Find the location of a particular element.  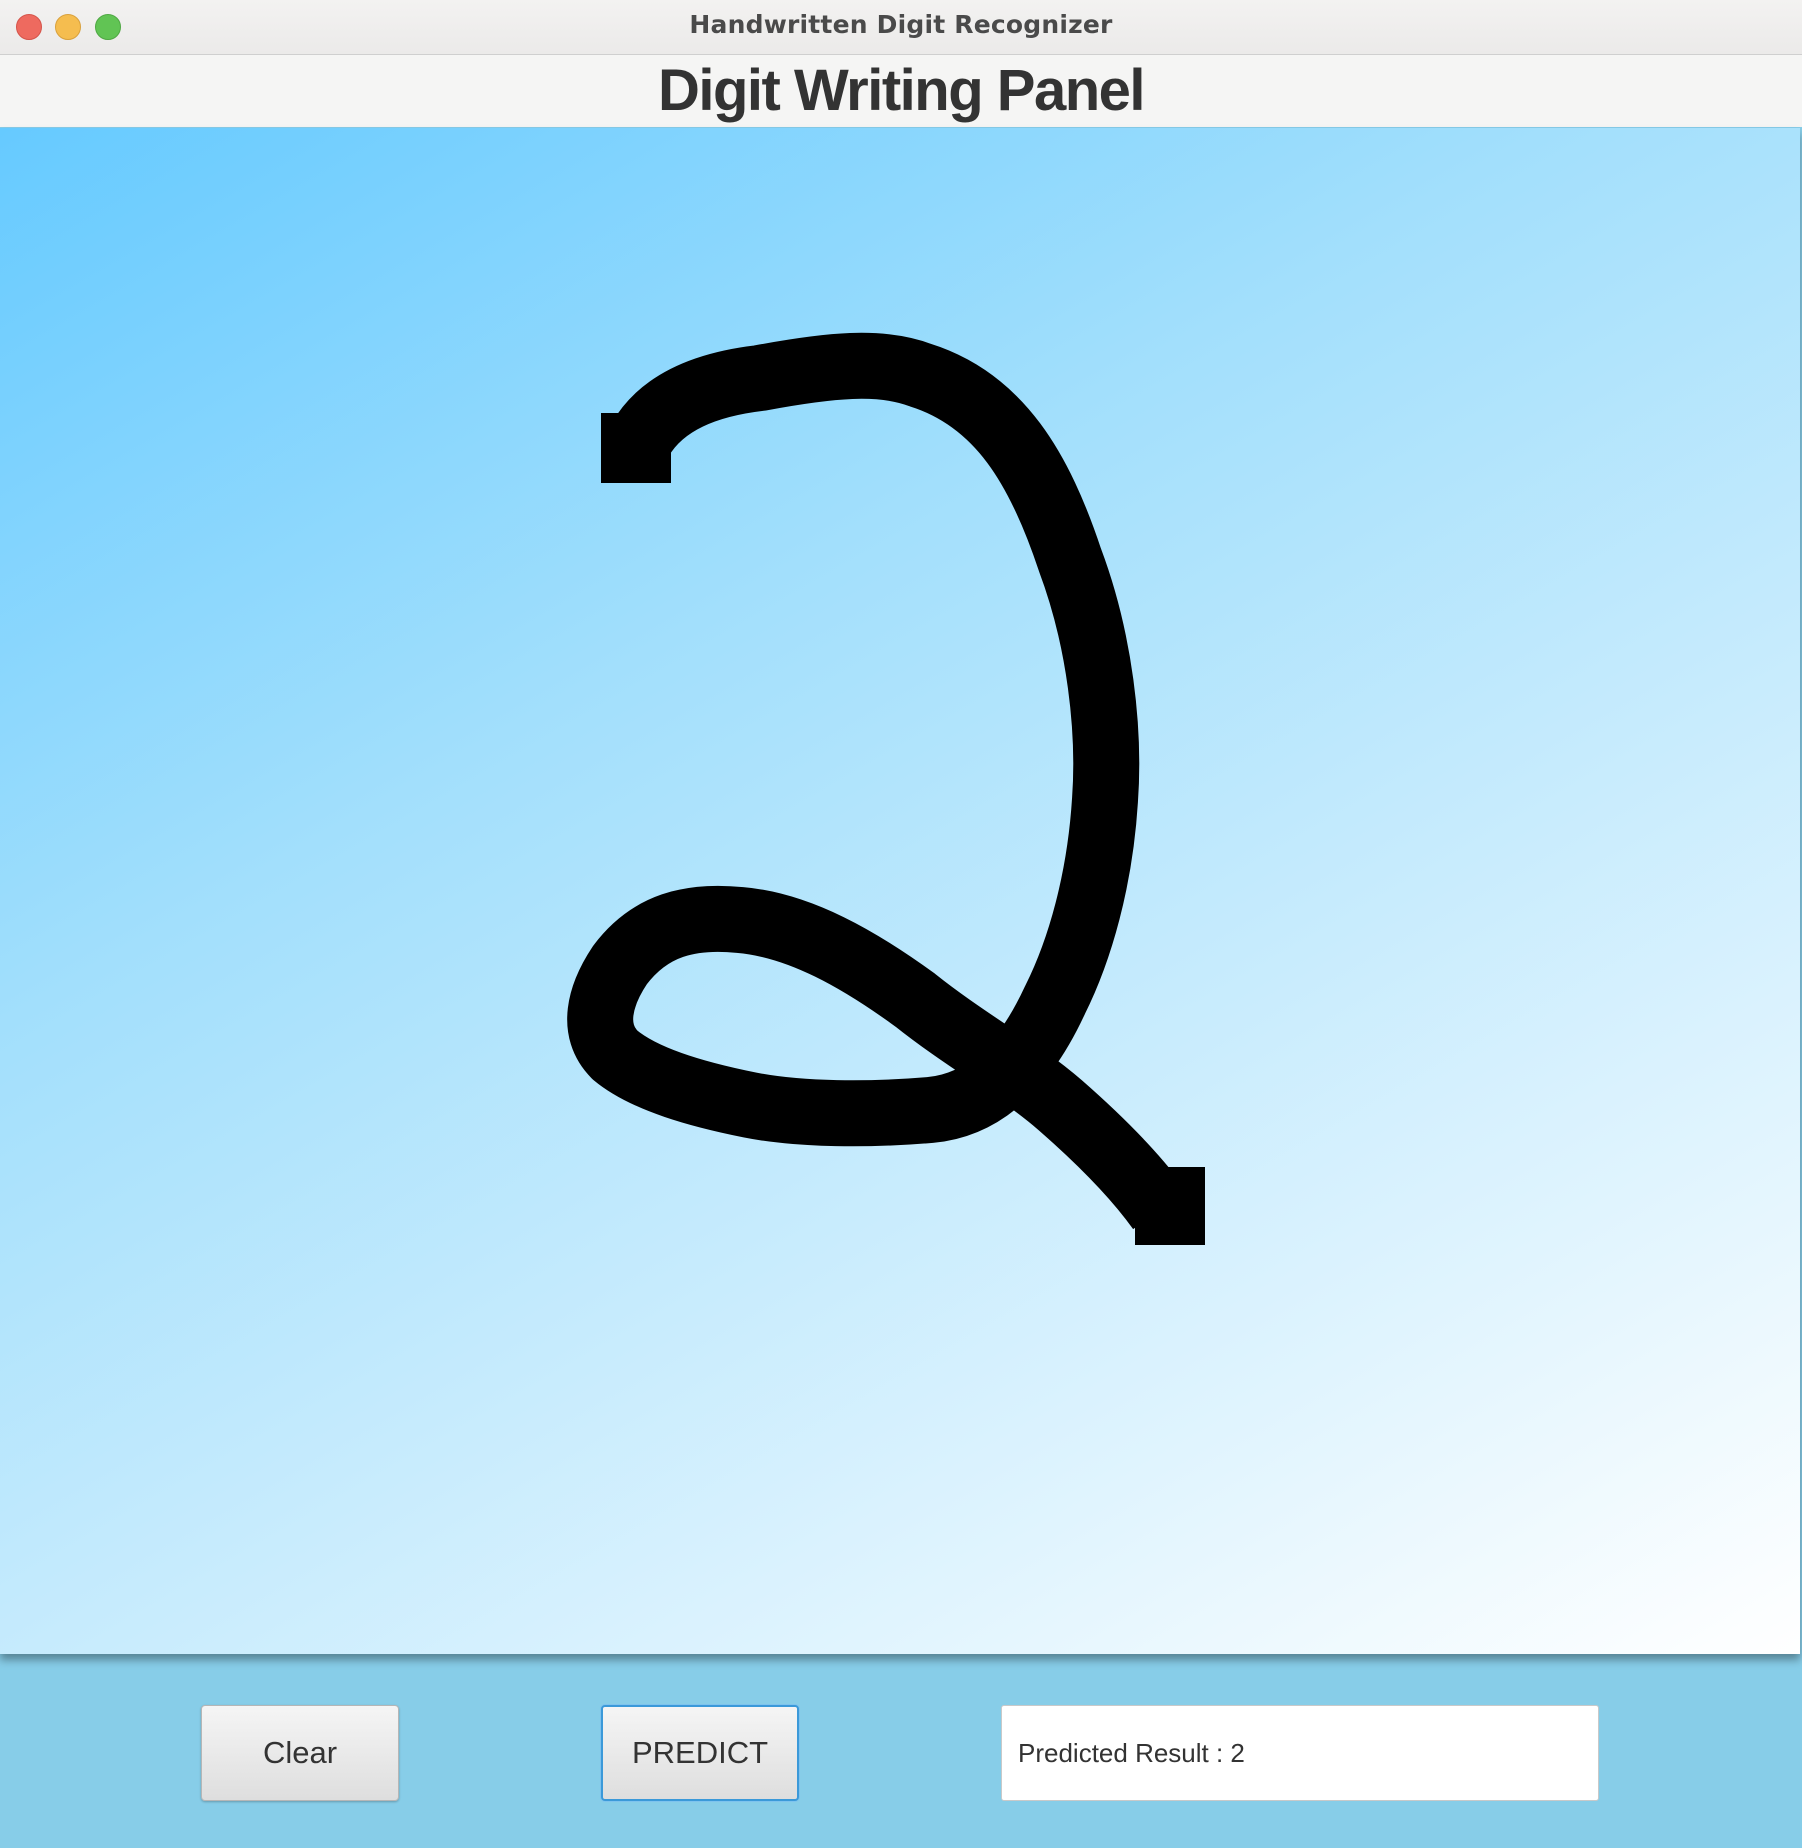

window-title: Handwritten Digit Recognizer is located at coordinates (901, 24).